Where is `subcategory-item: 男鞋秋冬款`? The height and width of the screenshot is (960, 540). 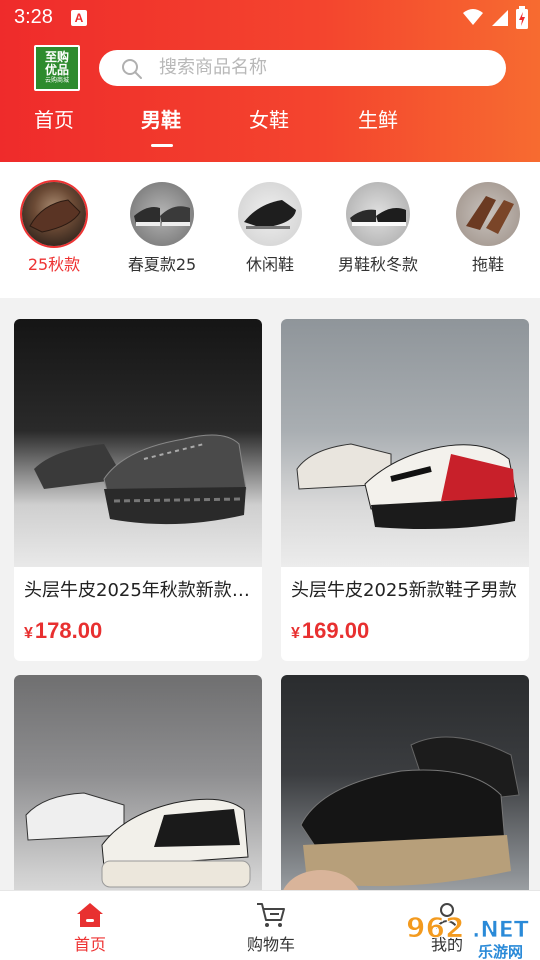 subcategory-item: 男鞋秋冬款 is located at coordinates (378, 229).